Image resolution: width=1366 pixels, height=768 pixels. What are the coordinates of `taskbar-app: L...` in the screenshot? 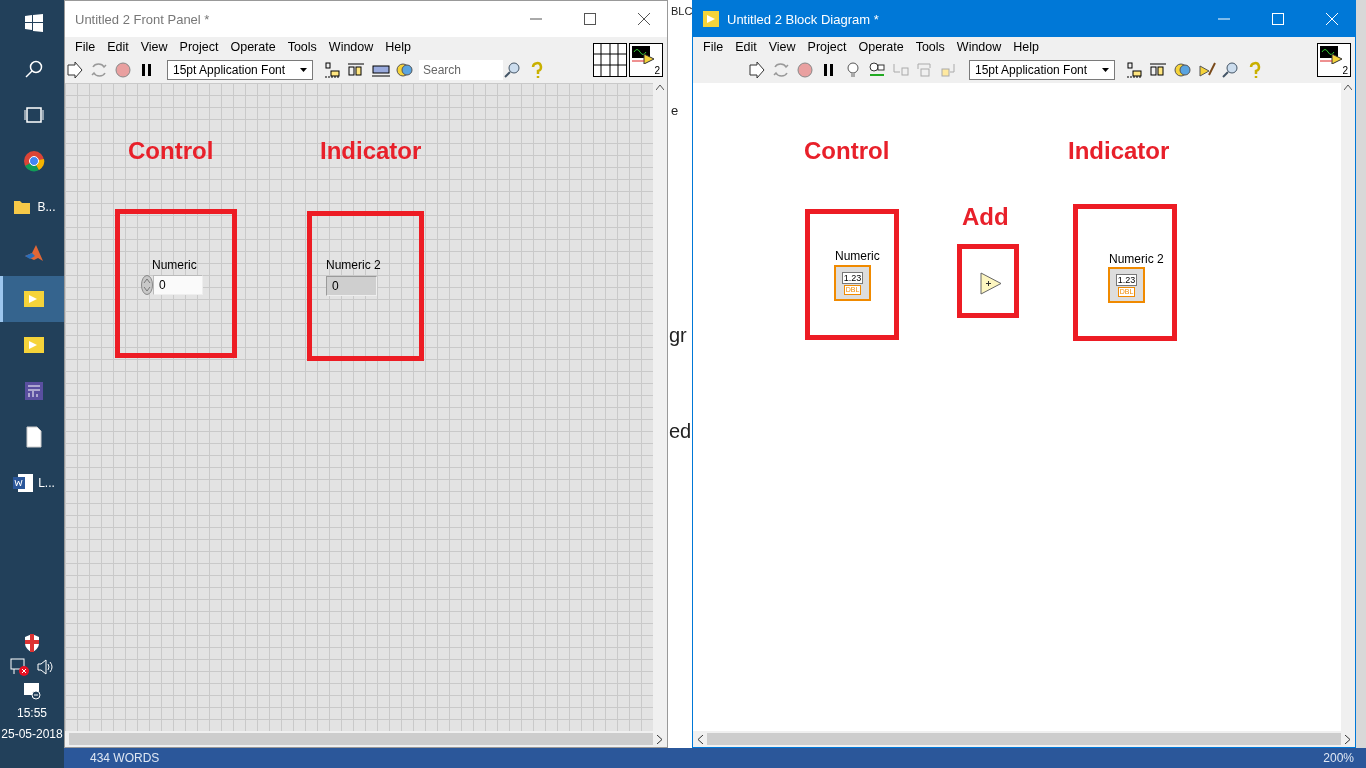 It's located at (32, 483).